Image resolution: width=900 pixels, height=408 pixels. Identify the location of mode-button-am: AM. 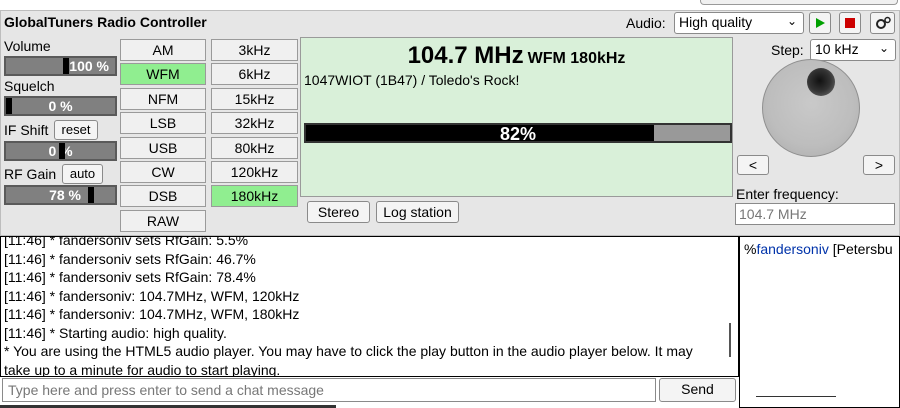
(163, 50).